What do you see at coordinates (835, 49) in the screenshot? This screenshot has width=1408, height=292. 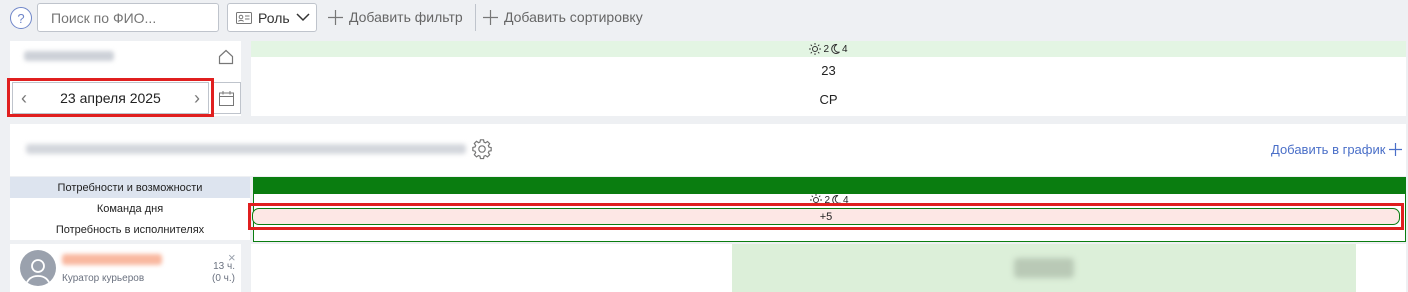 I see `moon-icon` at bounding box center [835, 49].